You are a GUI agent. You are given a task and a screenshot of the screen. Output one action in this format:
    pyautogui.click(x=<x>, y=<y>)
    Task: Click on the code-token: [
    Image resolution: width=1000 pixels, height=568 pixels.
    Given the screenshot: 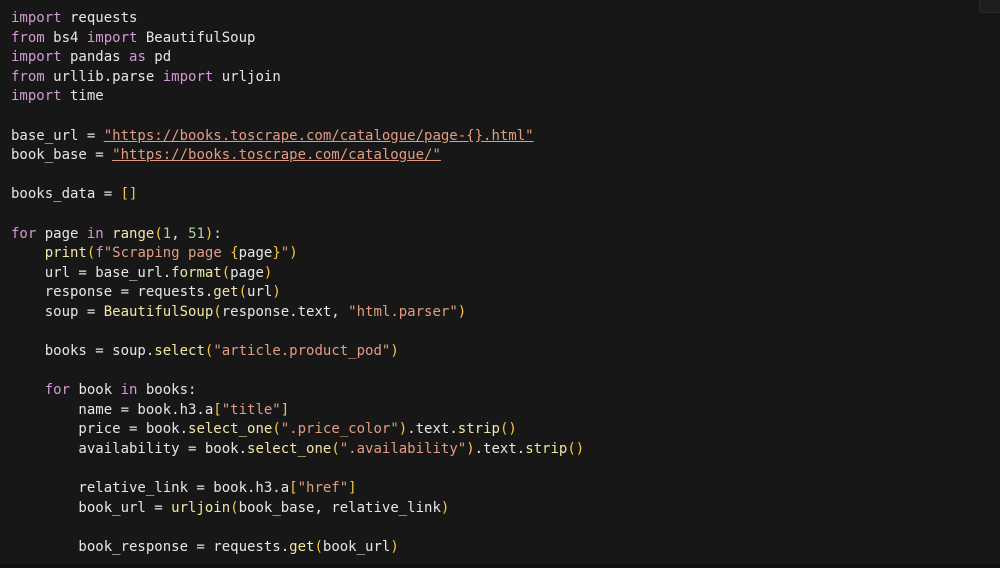 What is the action you would take?
    pyautogui.click(x=217, y=409)
    